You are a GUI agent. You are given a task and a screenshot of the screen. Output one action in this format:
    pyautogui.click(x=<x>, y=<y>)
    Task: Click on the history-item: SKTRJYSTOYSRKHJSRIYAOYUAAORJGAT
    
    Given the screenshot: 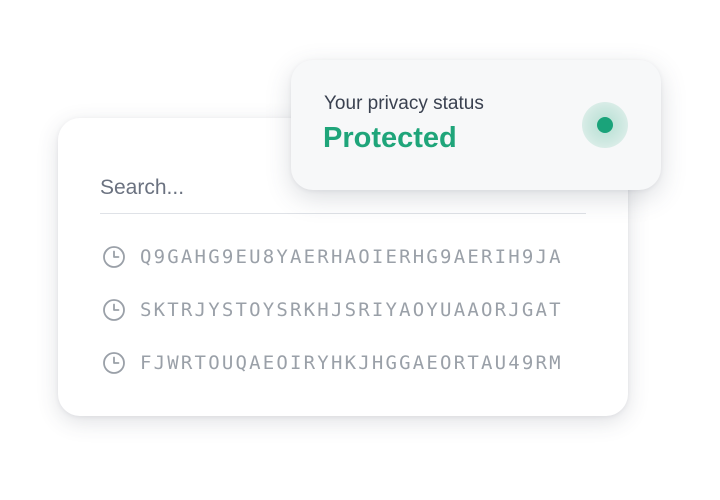 What is the action you would take?
    pyautogui.click(x=347, y=309)
    